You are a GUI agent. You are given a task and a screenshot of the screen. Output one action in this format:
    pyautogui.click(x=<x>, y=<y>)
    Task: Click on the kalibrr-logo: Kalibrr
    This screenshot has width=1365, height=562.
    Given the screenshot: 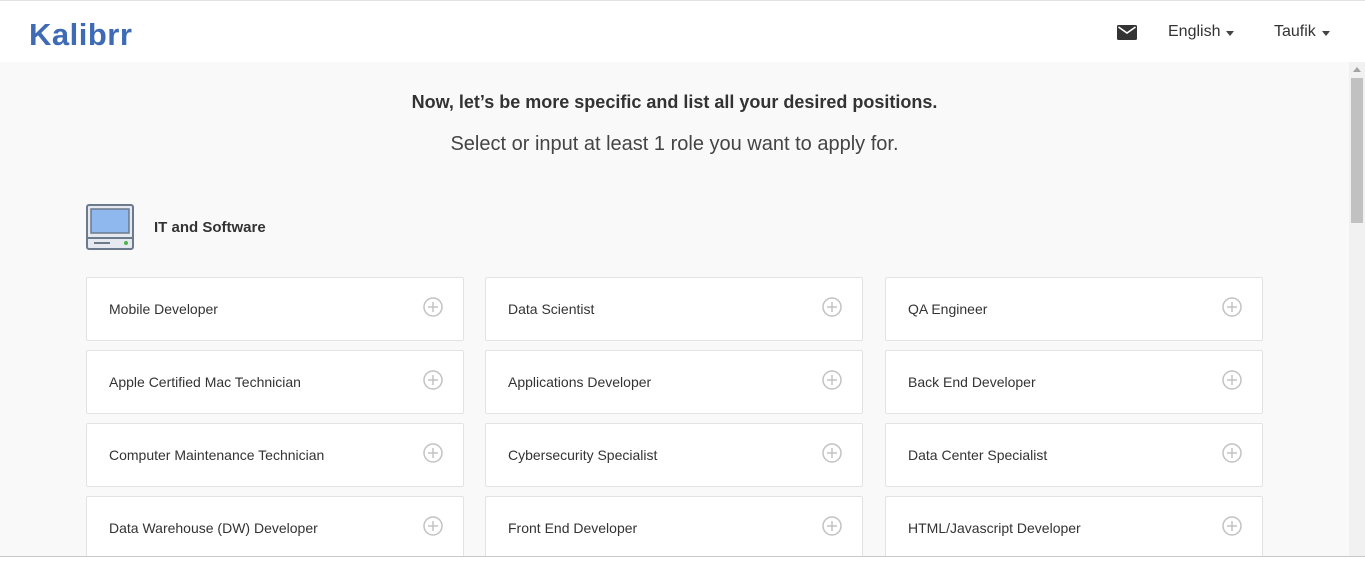 What is the action you would take?
    pyautogui.click(x=80, y=32)
    